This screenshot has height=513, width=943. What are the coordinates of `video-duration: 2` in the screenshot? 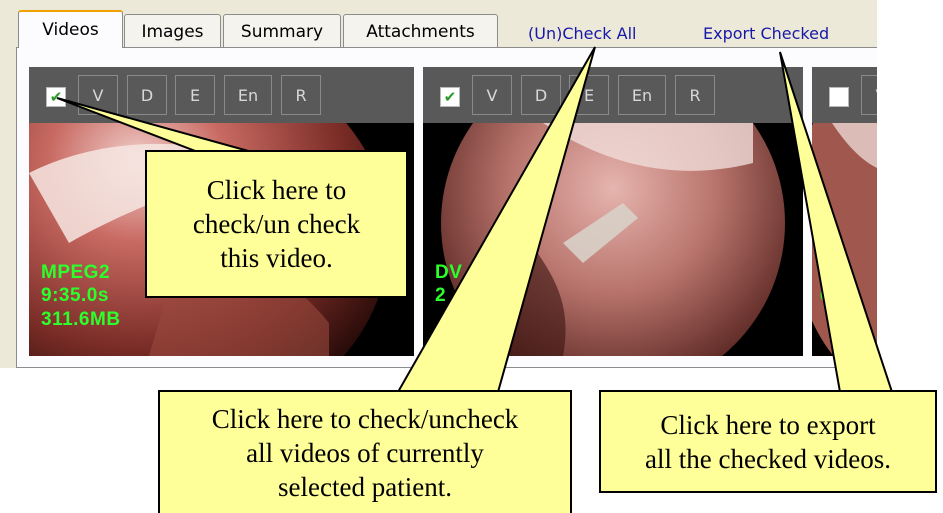 It's located at (441, 295).